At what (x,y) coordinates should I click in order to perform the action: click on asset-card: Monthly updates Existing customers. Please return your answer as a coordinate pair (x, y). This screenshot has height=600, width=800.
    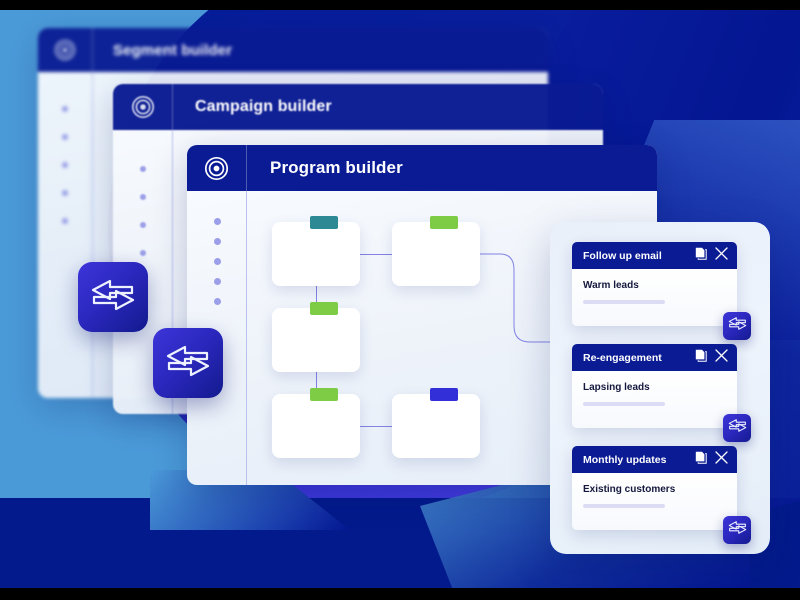
    Looking at the image, I should click on (661, 495).